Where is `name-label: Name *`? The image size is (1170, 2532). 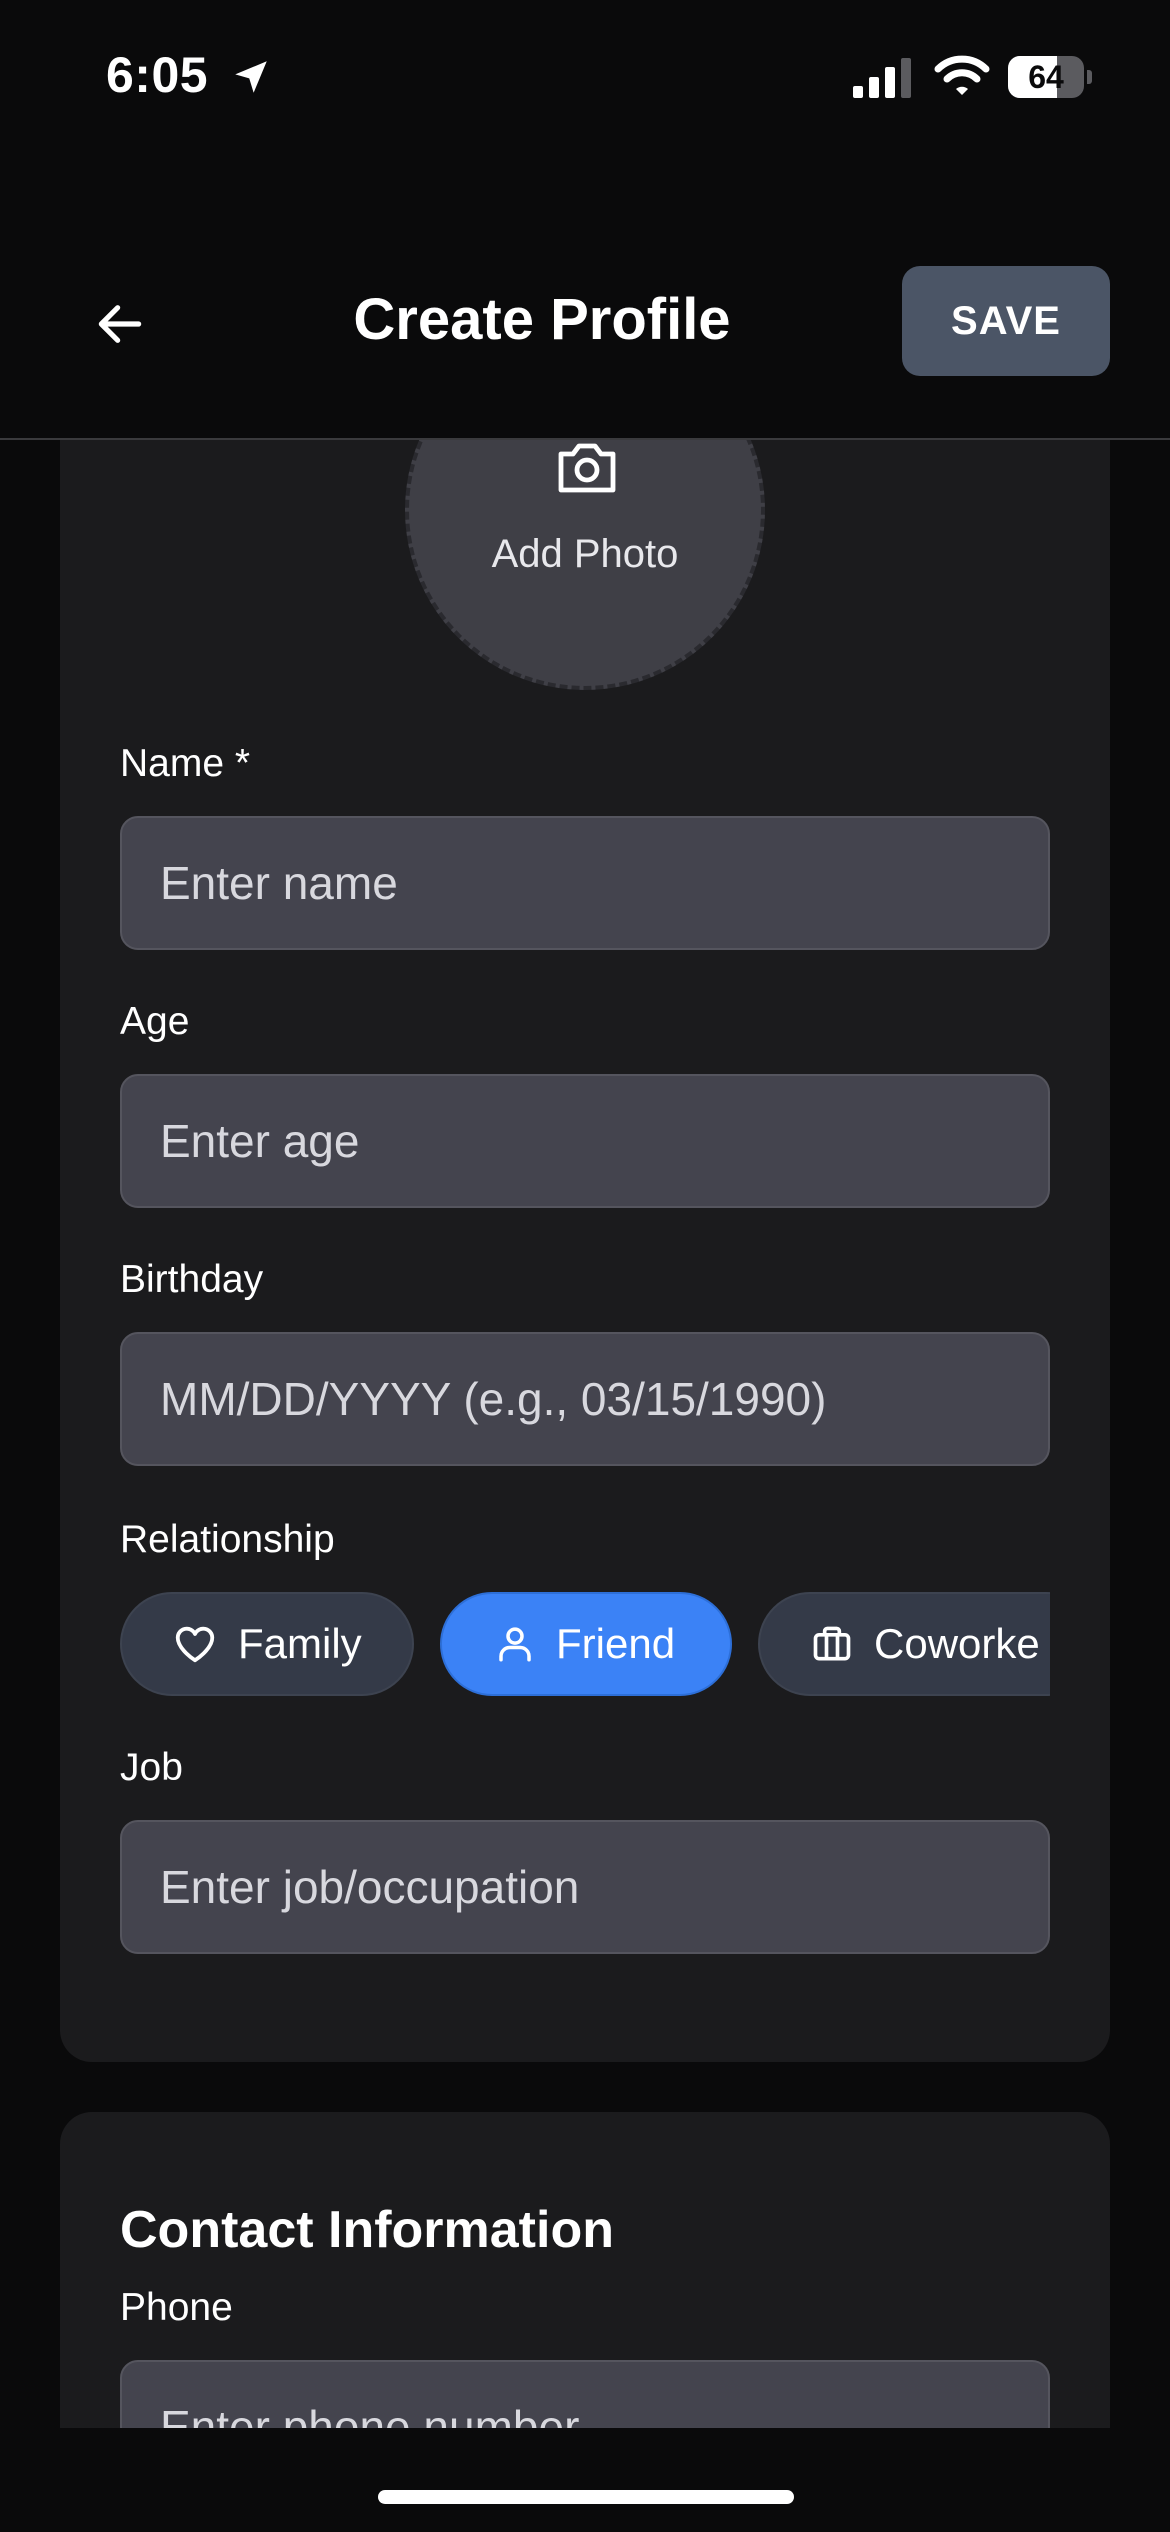 name-label: Name * is located at coordinates (185, 763).